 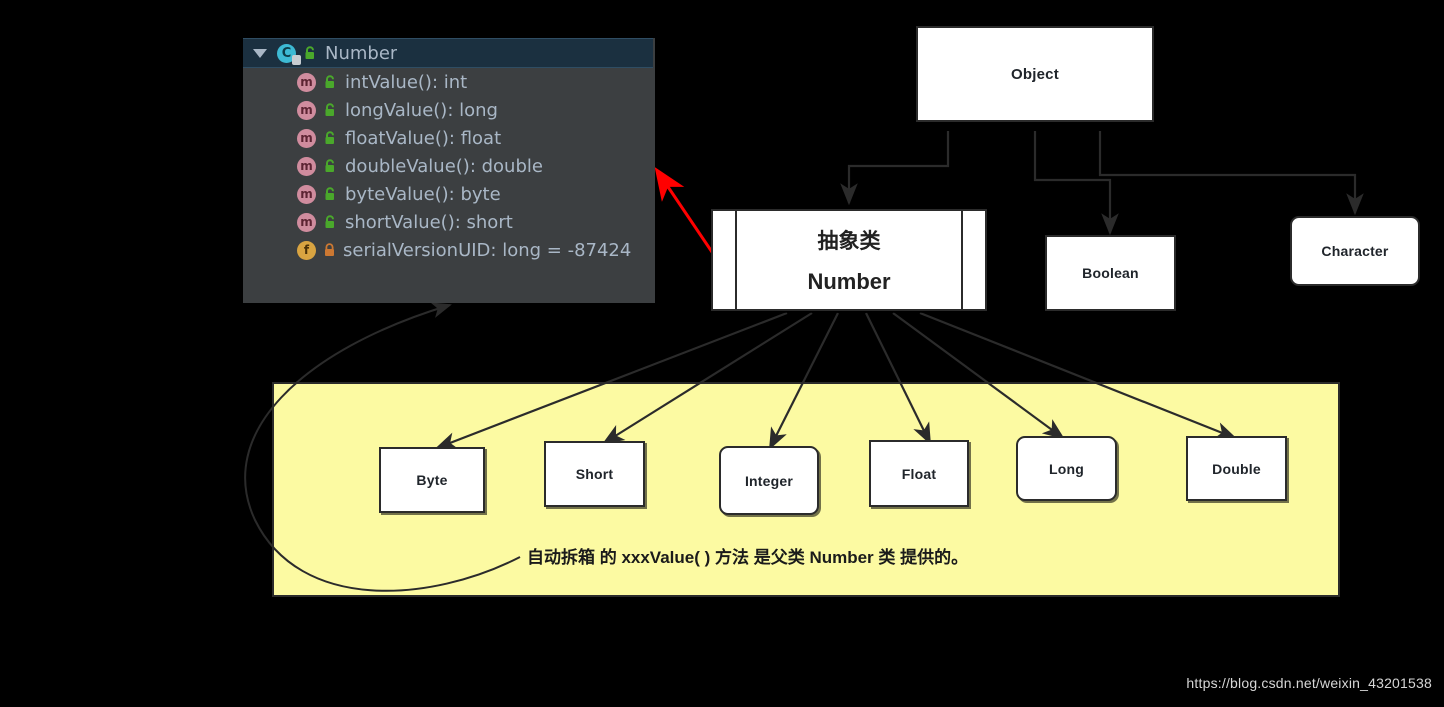 What do you see at coordinates (748, 557) in the screenshot?
I see `panel-caption-text: 自动拆箱 的 xxxValue( ) 方法 是父类 Number 类 提供的。` at bounding box center [748, 557].